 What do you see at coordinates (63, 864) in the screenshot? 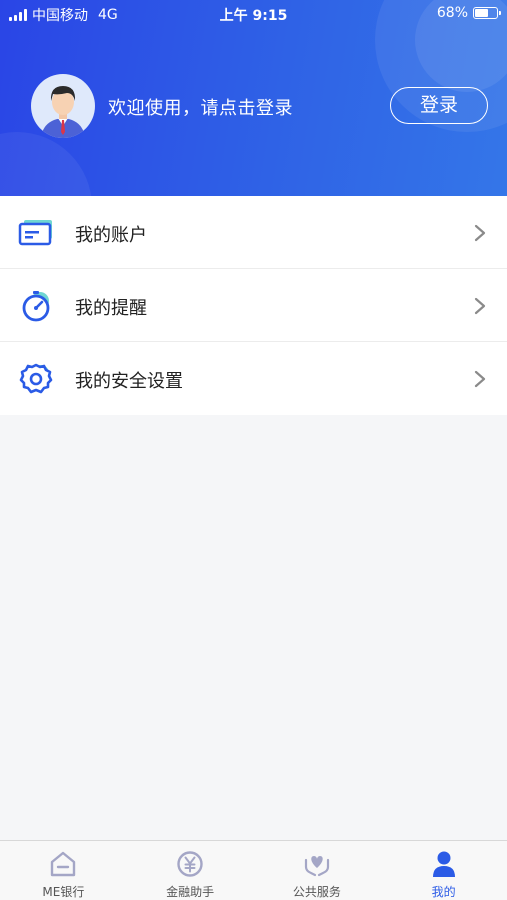
I see `home-icon` at bounding box center [63, 864].